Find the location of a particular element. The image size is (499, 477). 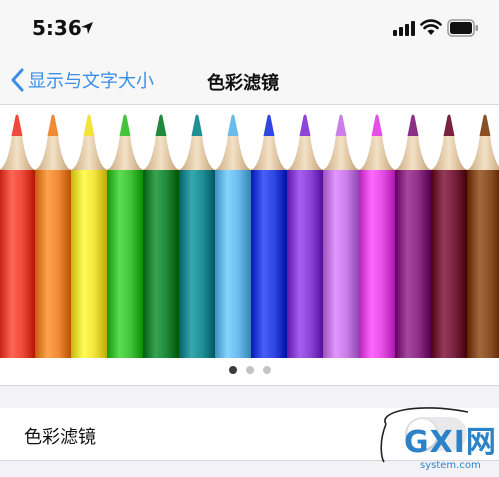

color-filter-toggle is located at coordinates (436, 434).